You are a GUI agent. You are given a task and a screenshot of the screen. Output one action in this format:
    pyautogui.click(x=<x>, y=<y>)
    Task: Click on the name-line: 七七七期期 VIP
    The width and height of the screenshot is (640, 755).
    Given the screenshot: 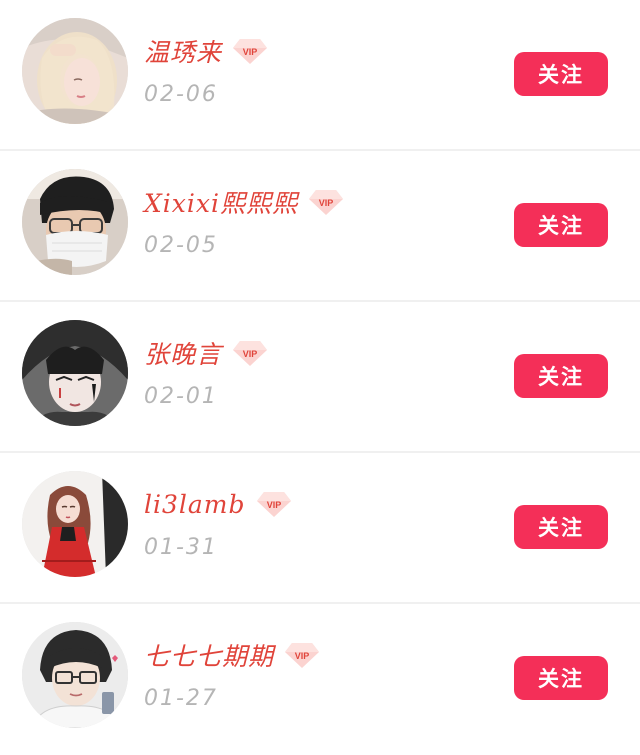 What is the action you would take?
    pyautogui.click(x=232, y=655)
    